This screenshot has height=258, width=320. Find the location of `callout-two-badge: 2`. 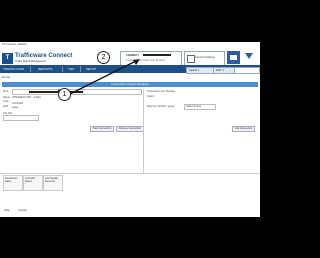

callout-two-badge: 2 is located at coordinates (103, 57).